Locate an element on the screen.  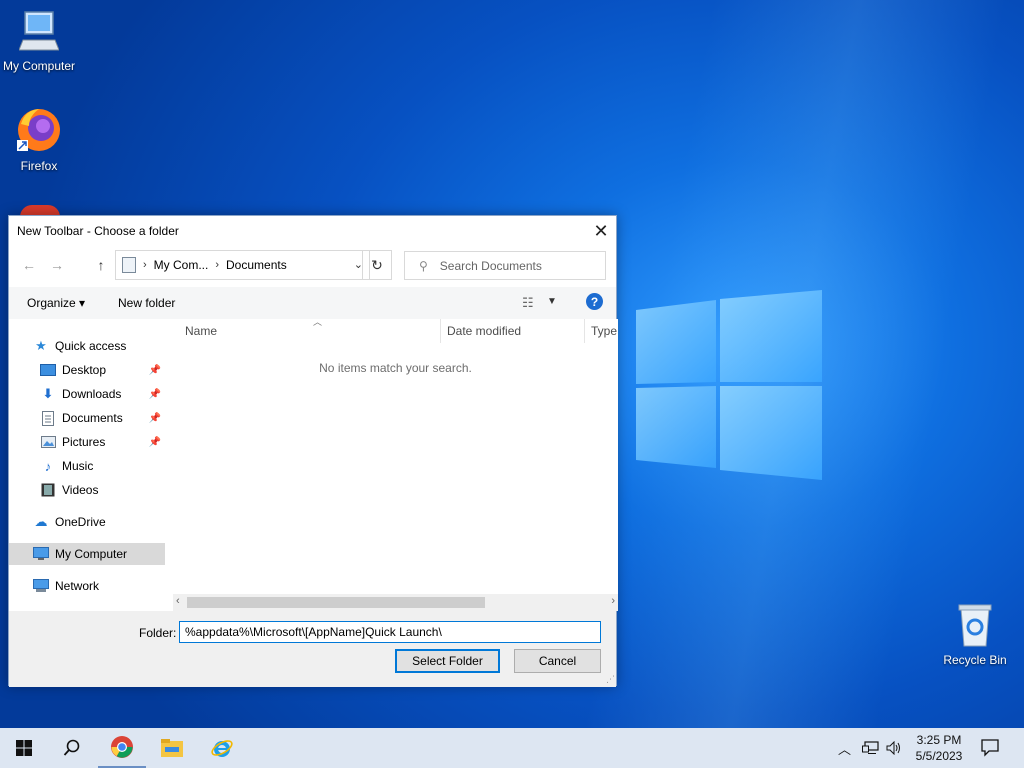
notification-icon is located at coordinates (990, 748).